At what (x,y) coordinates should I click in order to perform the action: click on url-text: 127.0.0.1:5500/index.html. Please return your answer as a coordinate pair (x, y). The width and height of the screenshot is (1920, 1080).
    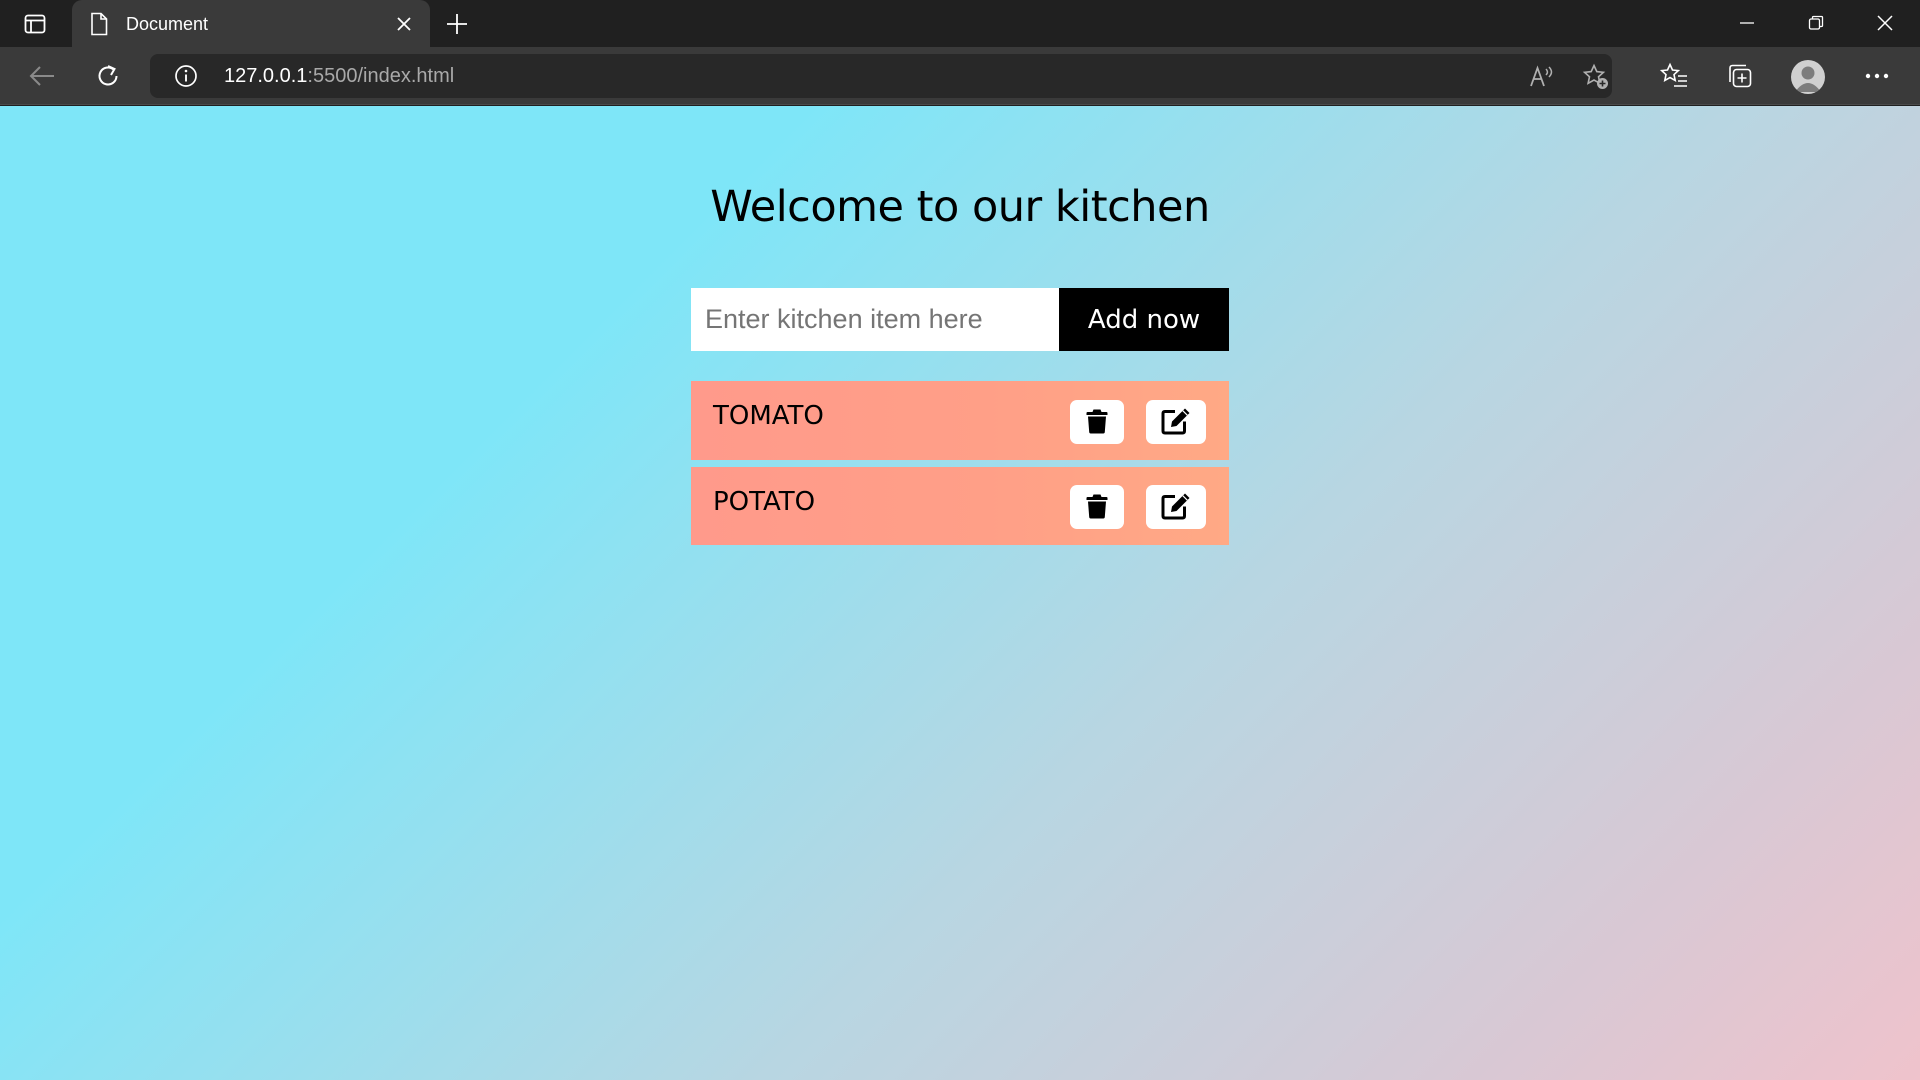
    Looking at the image, I should click on (339, 76).